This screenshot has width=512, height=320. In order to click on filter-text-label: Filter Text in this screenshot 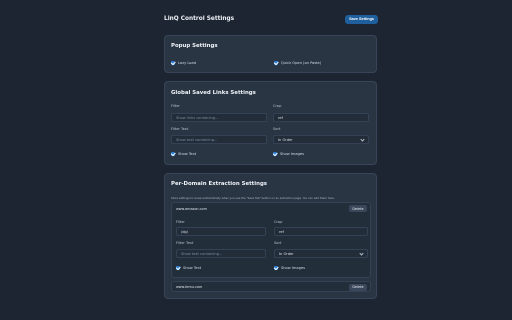, I will do `click(180, 129)`.